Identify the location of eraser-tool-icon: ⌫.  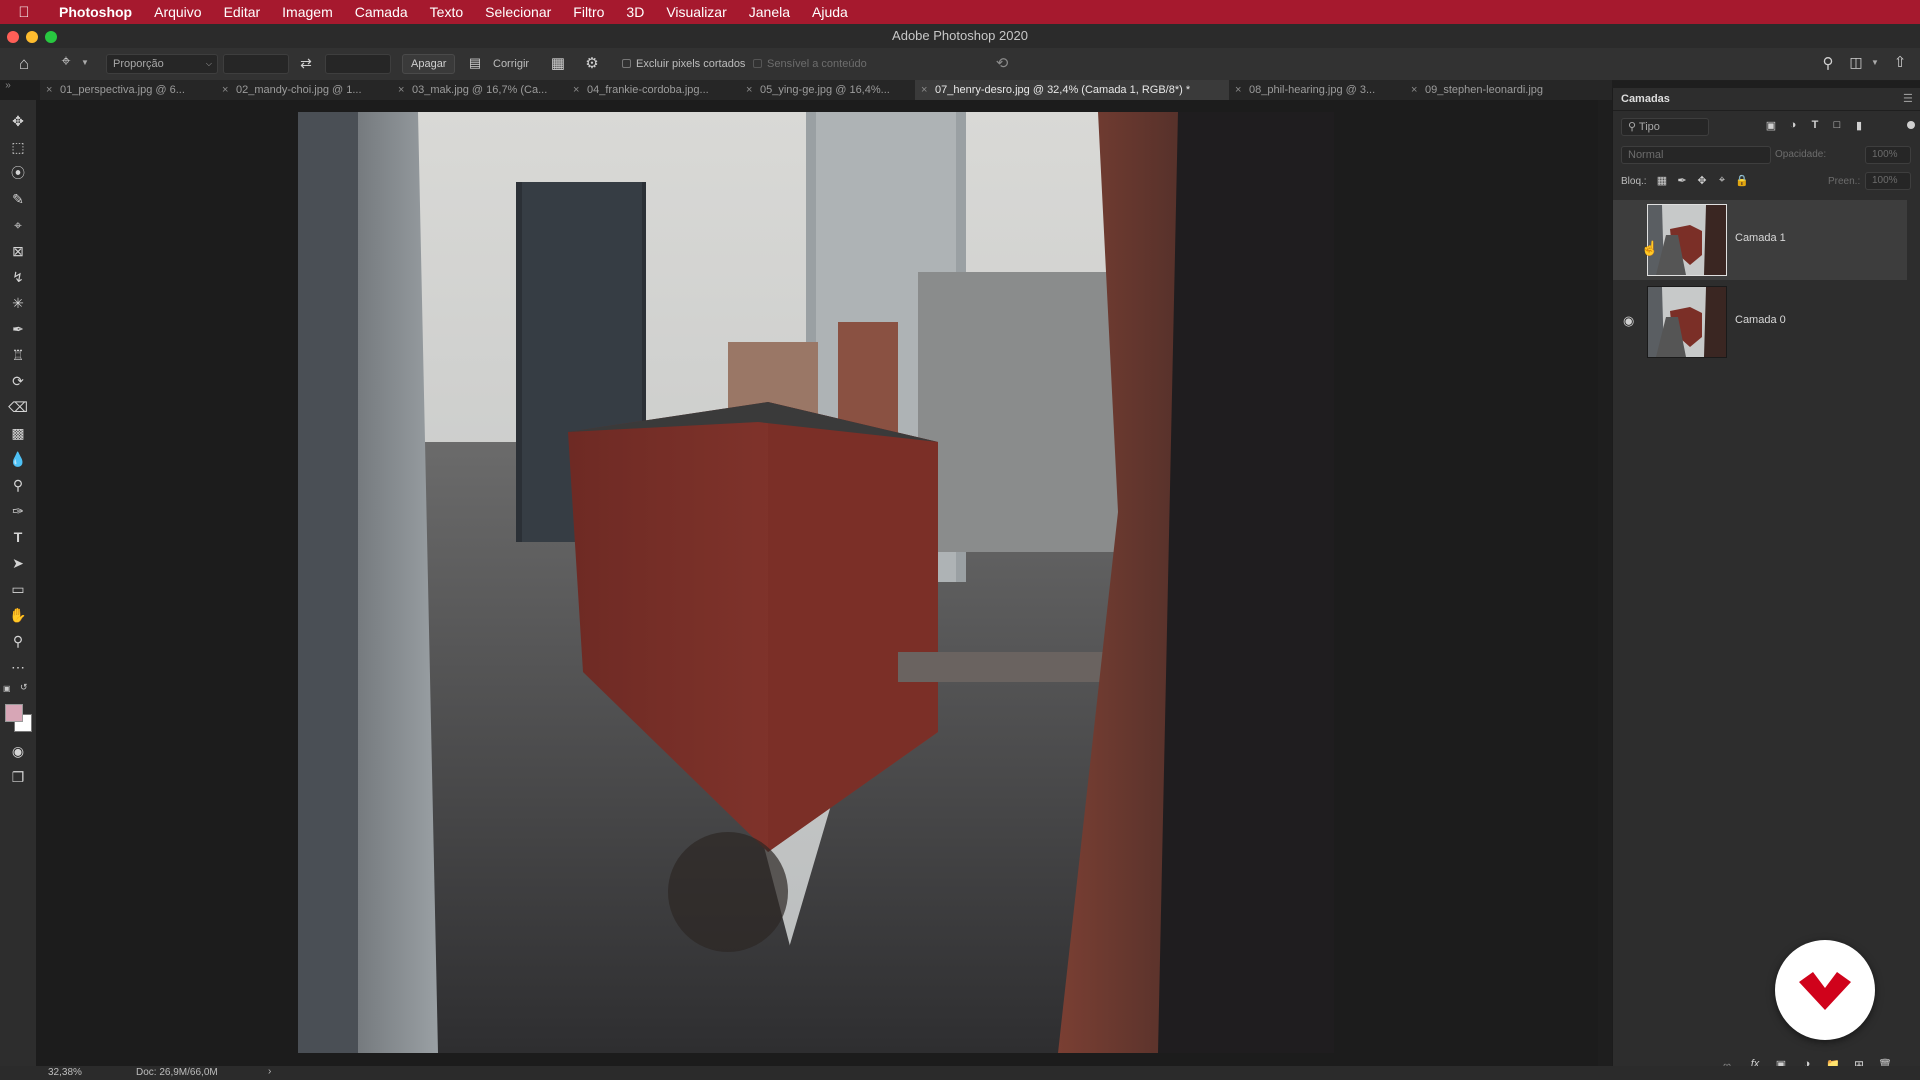
(18, 407).